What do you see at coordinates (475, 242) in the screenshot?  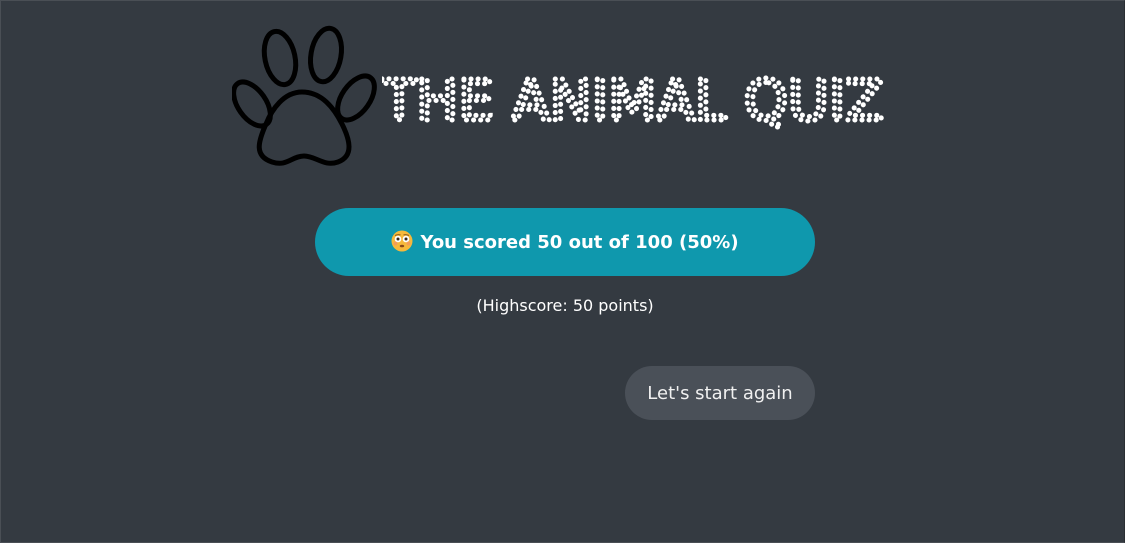 I see `score-prefix: You scored` at bounding box center [475, 242].